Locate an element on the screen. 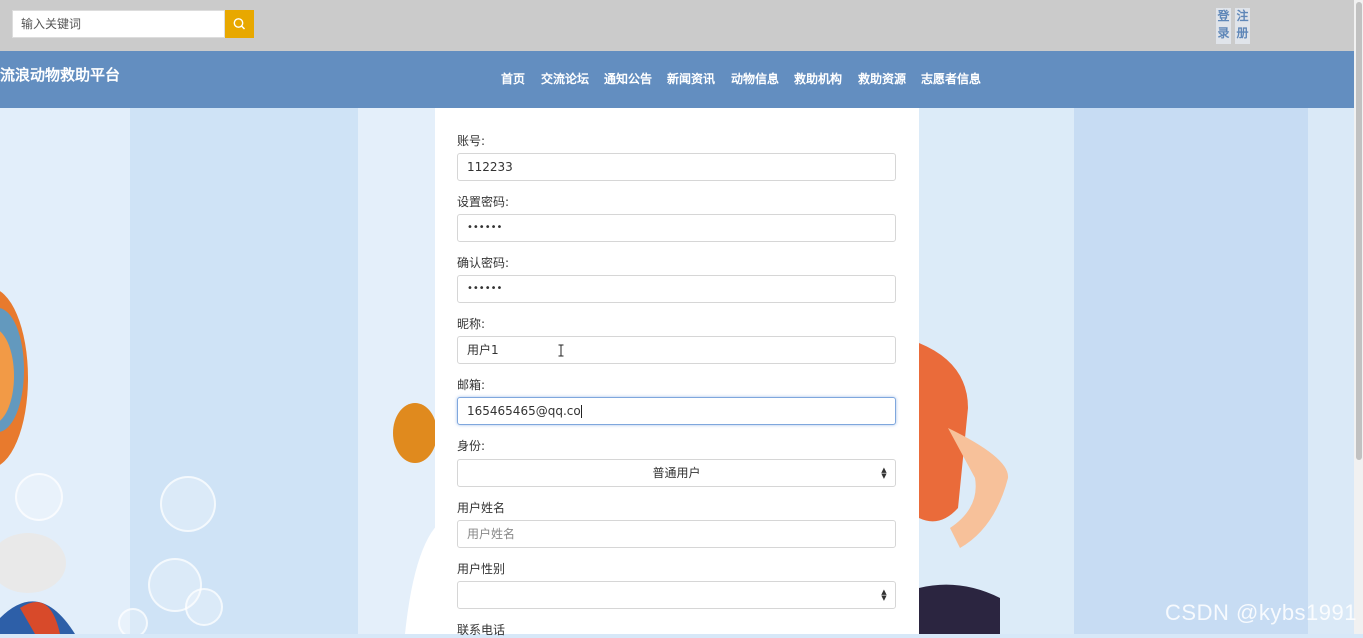 This screenshot has width=1363, height=638. nickname-value: 用户1 is located at coordinates (483, 350).